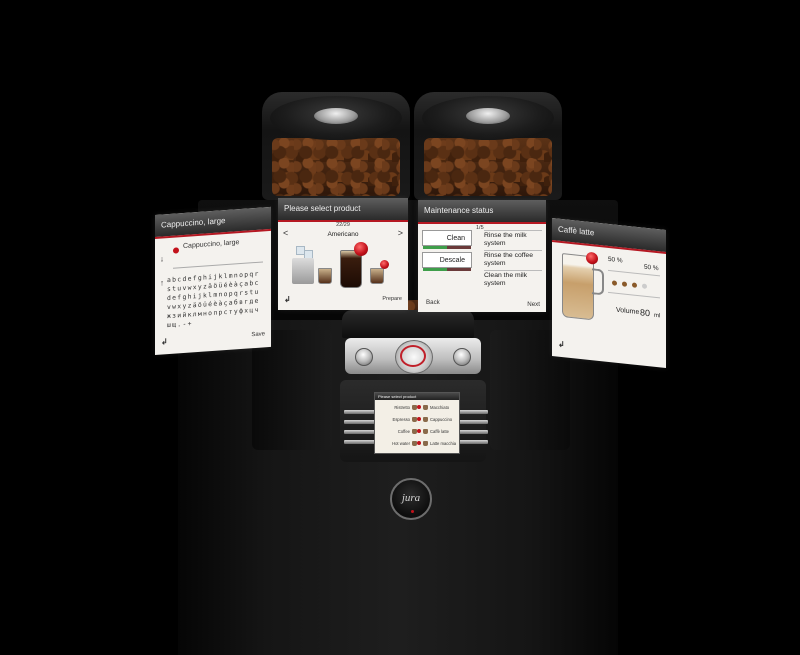 This screenshot has width=800, height=655. I want to click on product-item: Latte macchiato, so click(436, 443).